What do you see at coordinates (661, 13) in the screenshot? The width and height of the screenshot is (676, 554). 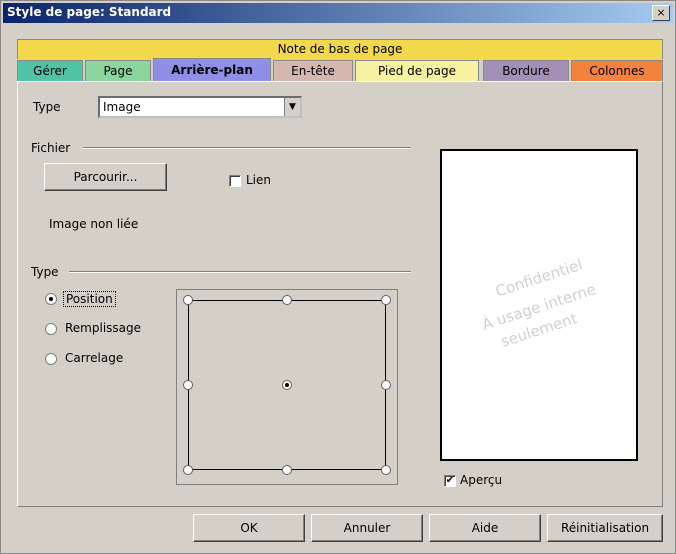 I see `close-button: ×` at bounding box center [661, 13].